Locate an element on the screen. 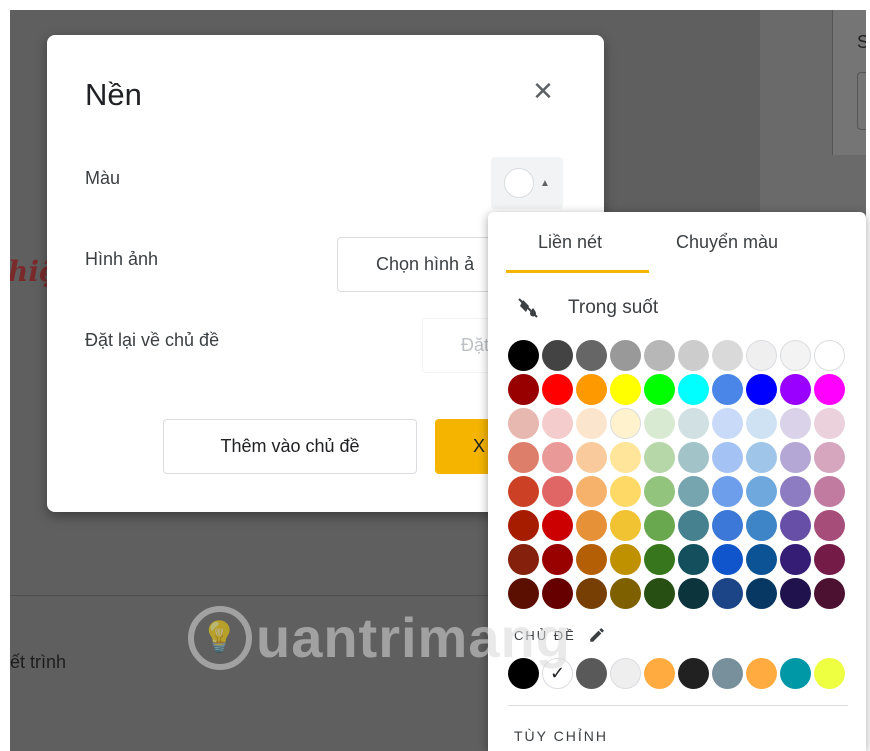 The width and height of the screenshot is (870, 751). color-row is located at coordinates (678, 491).